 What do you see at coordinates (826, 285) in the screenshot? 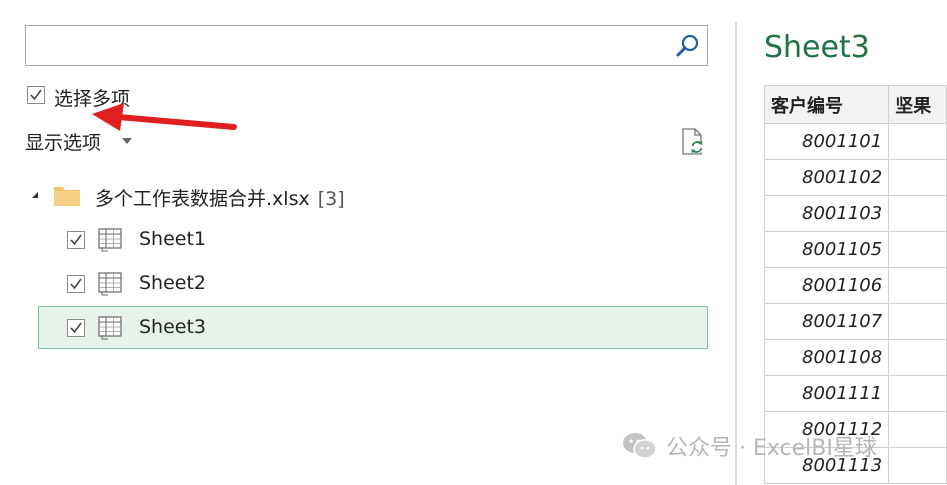
I see `table-cell: 8001106` at bounding box center [826, 285].